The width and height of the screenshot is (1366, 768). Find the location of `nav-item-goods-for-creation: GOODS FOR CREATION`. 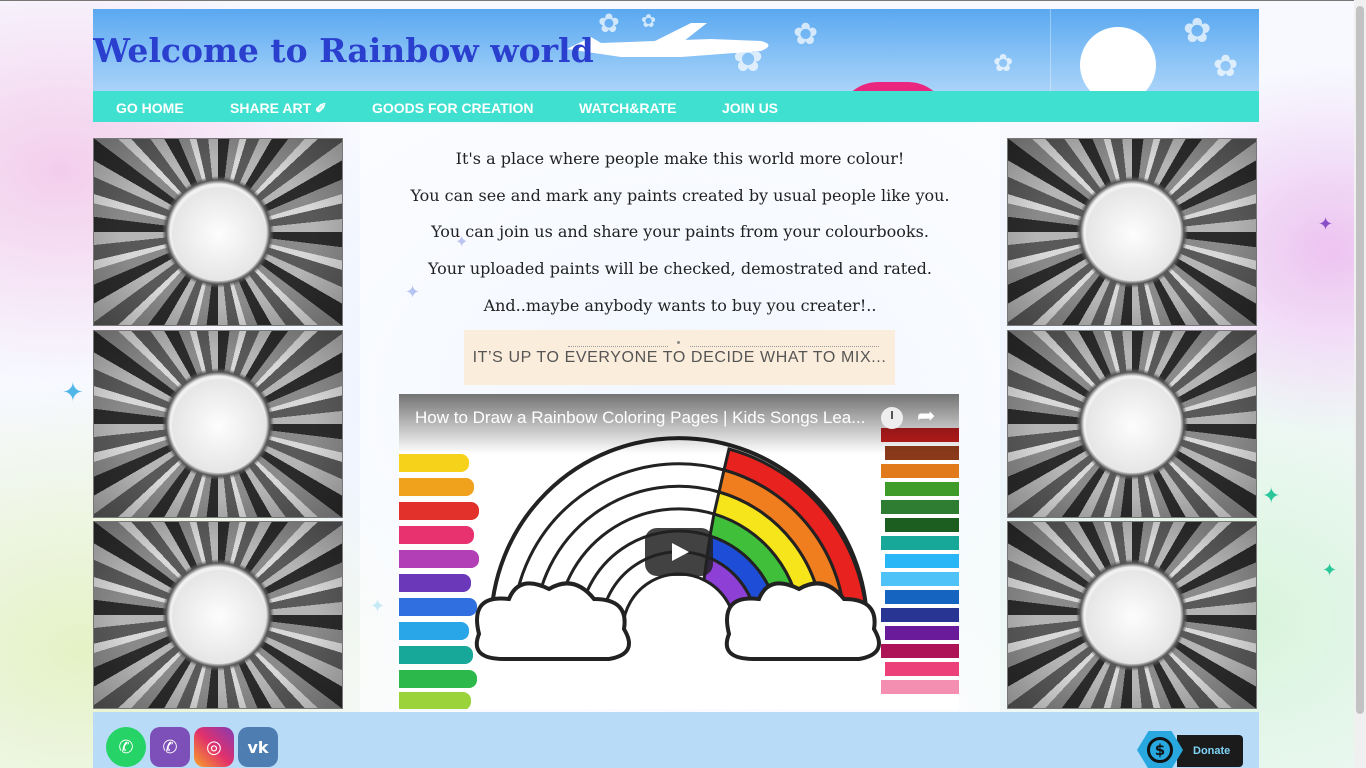

nav-item-goods-for-creation: GOODS FOR CREATION is located at coordinates (453, 108).